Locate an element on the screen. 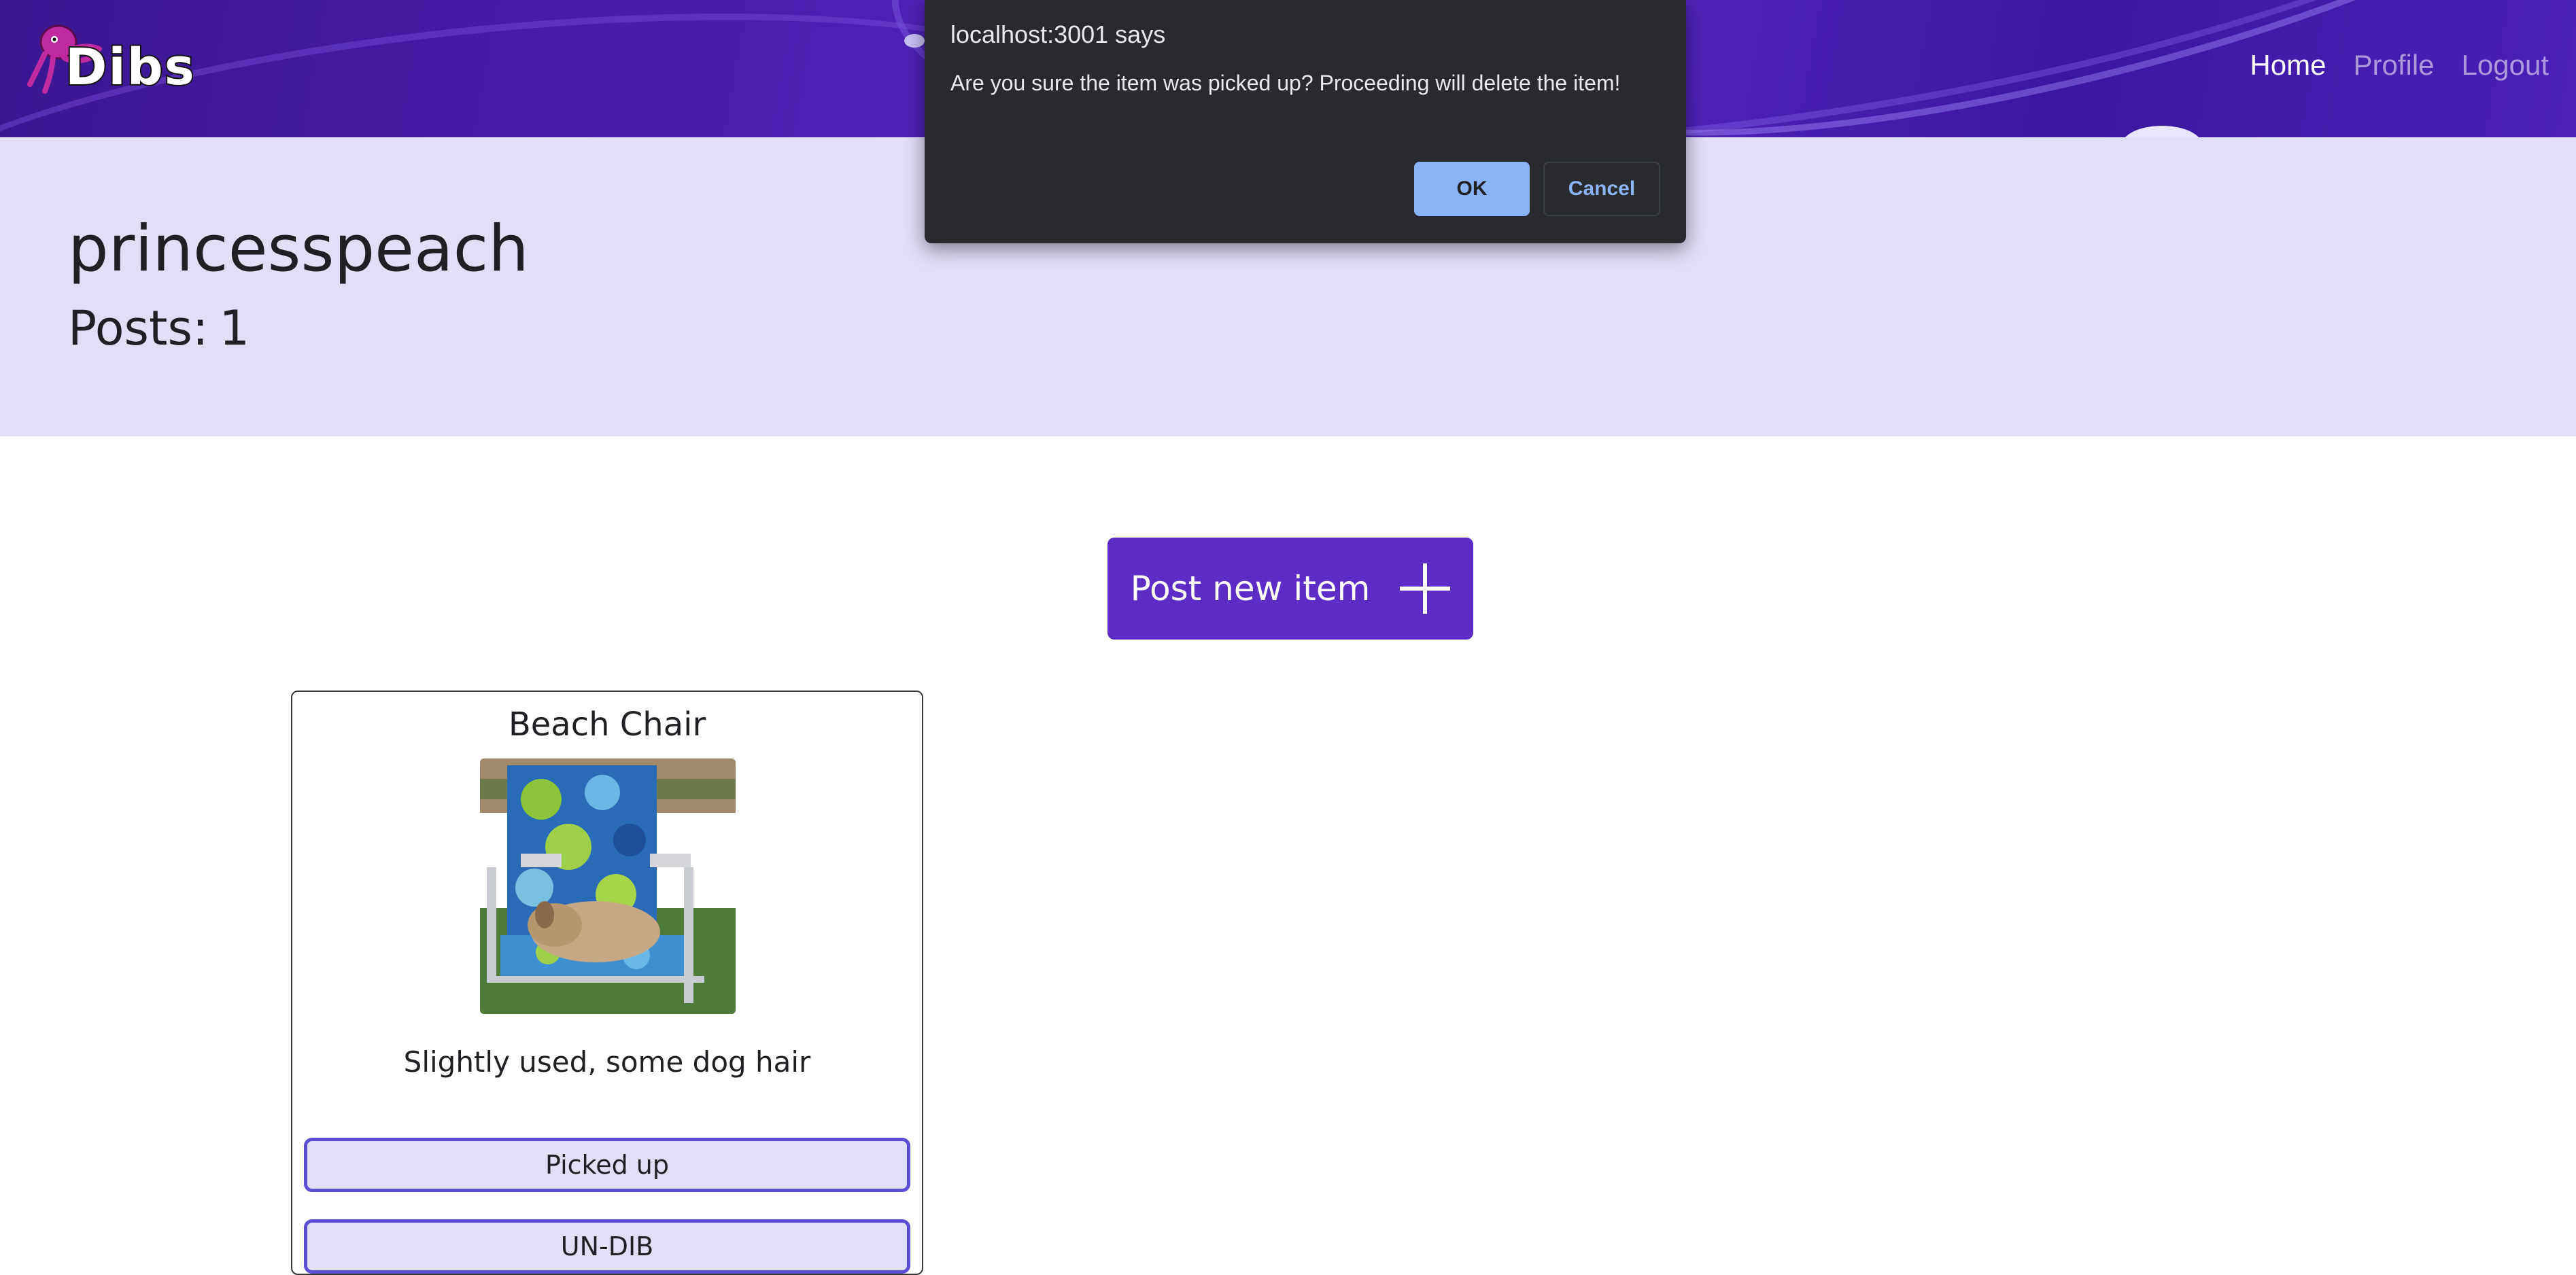 The height and width of the screenshot is (1275, 2576). dibs-logo: Dibs is located at coordinates (110, 57).